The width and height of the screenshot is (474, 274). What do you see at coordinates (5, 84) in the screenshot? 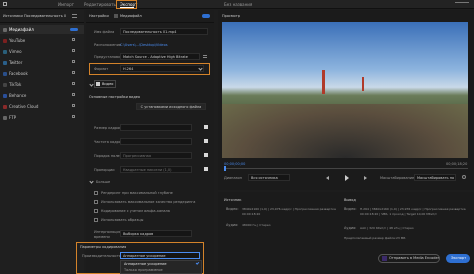
I see `tiktok-icon` at bounding box center [5, 84].